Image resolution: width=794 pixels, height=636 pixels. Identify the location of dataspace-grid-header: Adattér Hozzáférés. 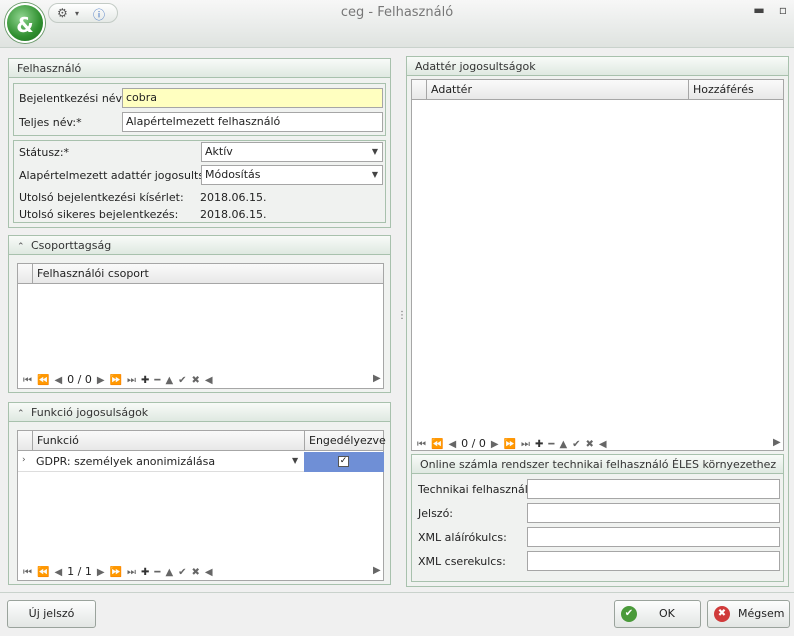
(597, 90).